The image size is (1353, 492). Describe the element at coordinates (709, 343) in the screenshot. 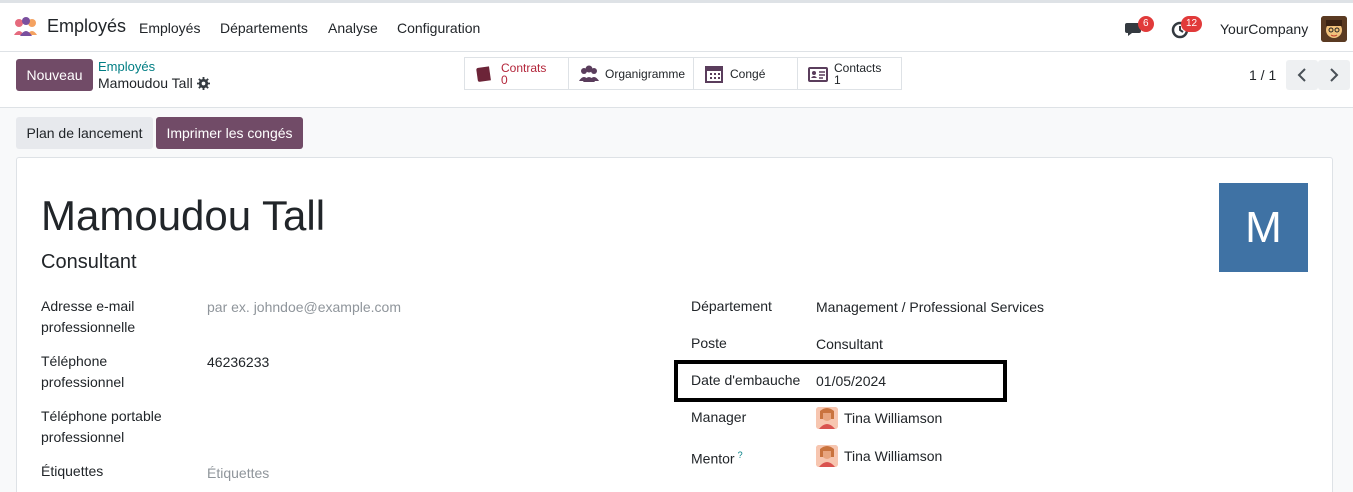

I see `job-position-label: Poste` at that location.